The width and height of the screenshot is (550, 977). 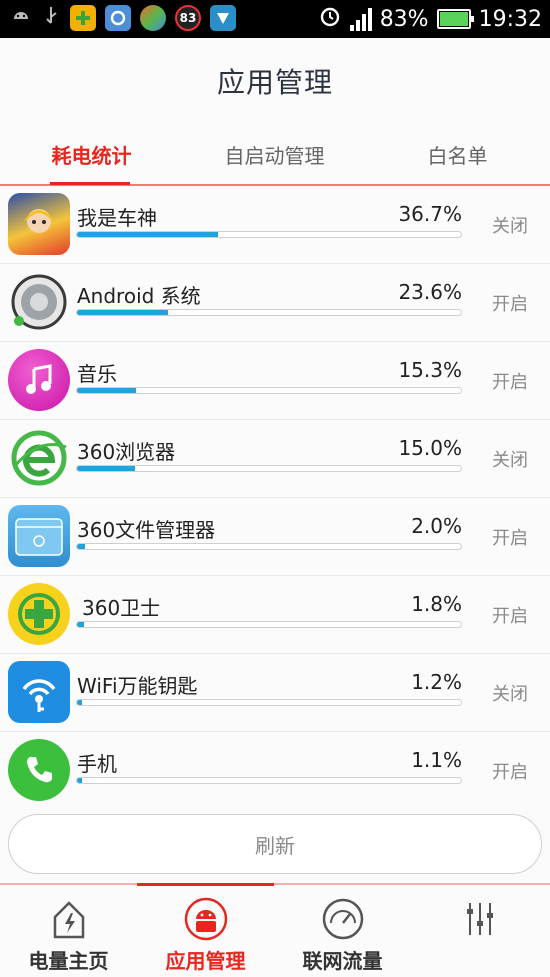 I want to click on list-item: WiFi万能钥匙 1.2% 关闭, so click(x=275, y=693).